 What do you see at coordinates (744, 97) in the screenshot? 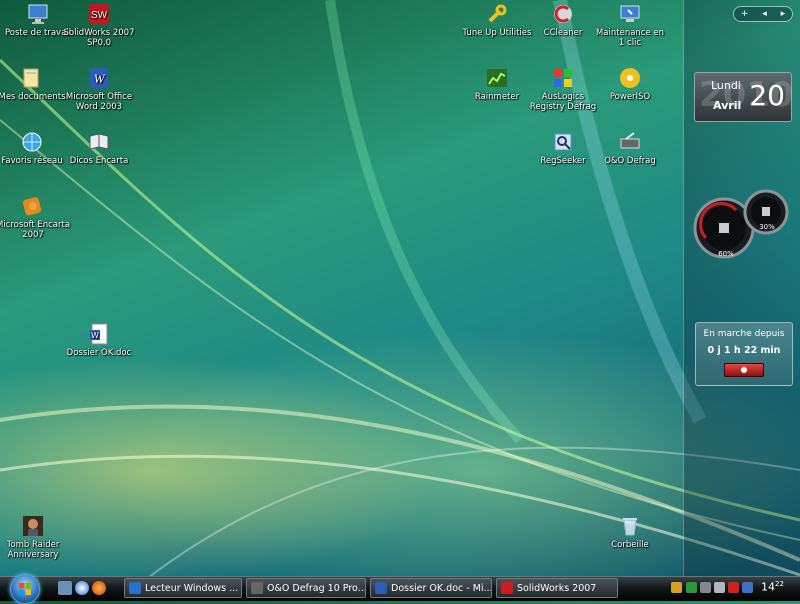
I see `calendar-gadget: 2010 Lundi Avril 20` at bounding box center [744, 97].